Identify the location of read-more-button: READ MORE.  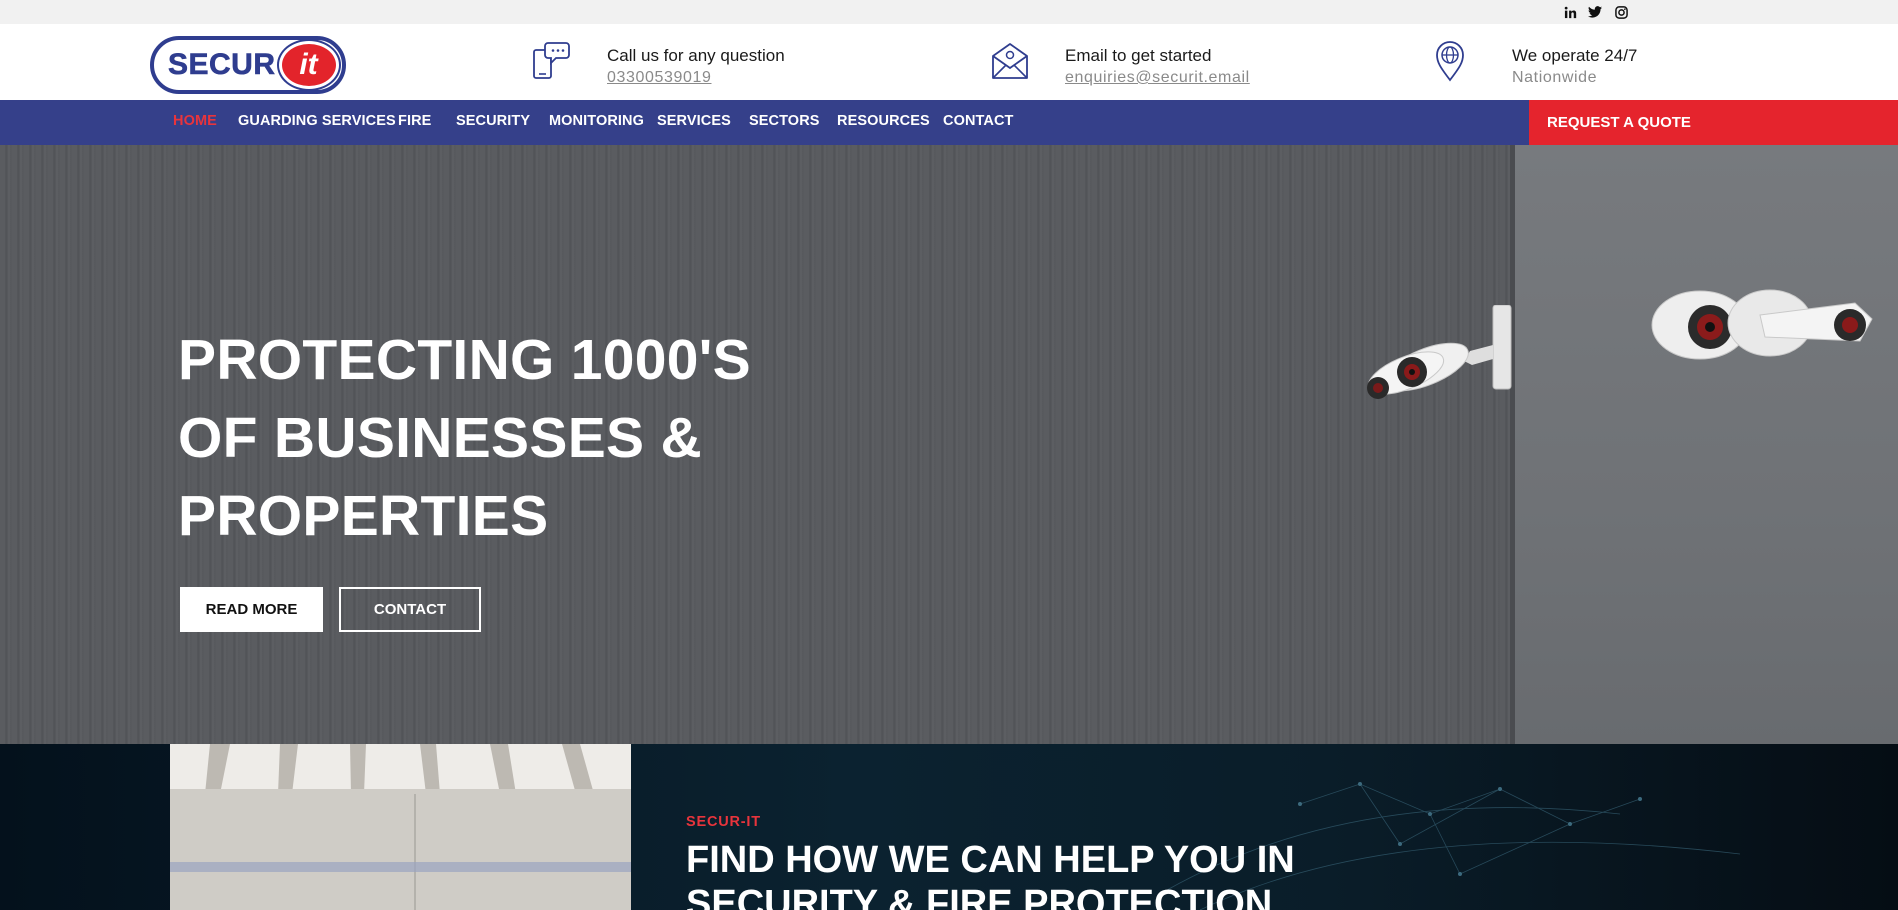
(251, 609).